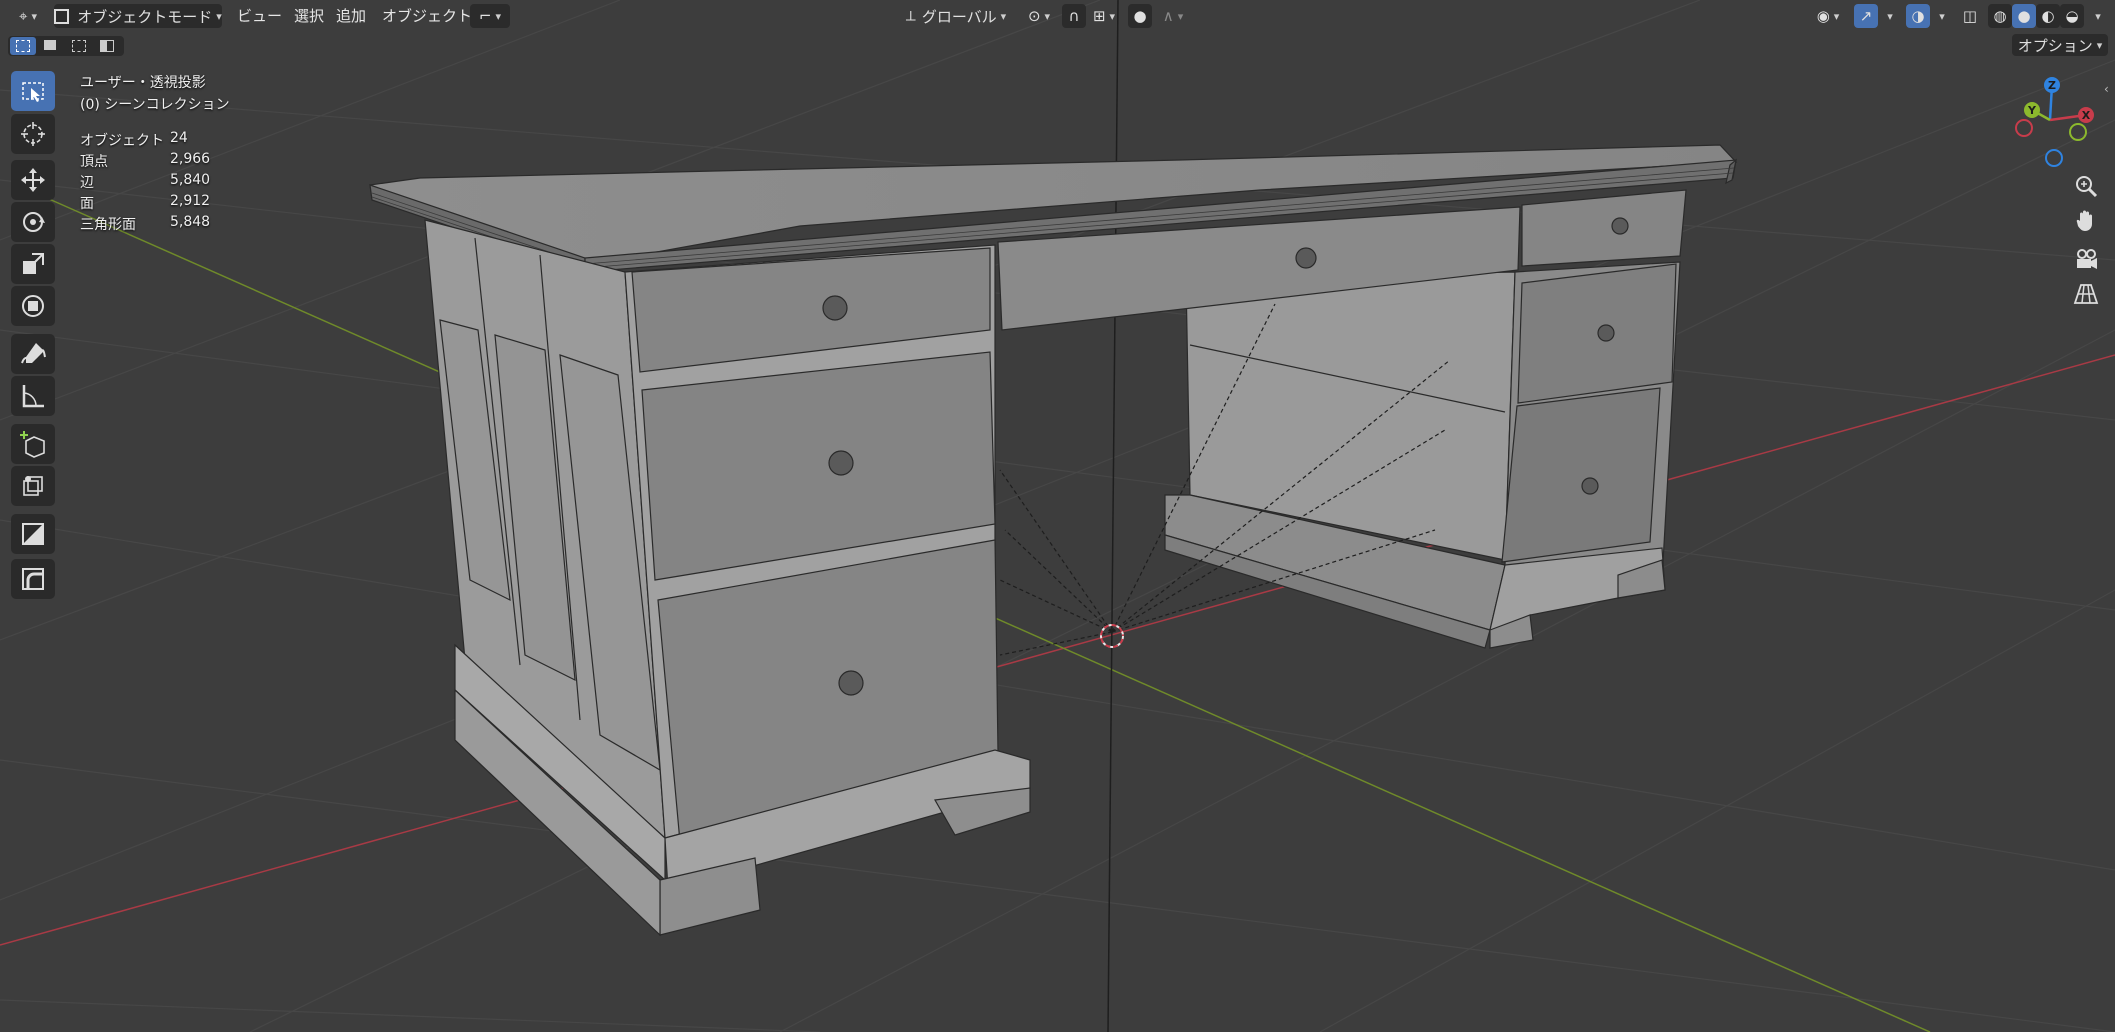 The image size is (2115, 1032). I want to click on overlays-dropdown: ▾, so click(1940, 16).